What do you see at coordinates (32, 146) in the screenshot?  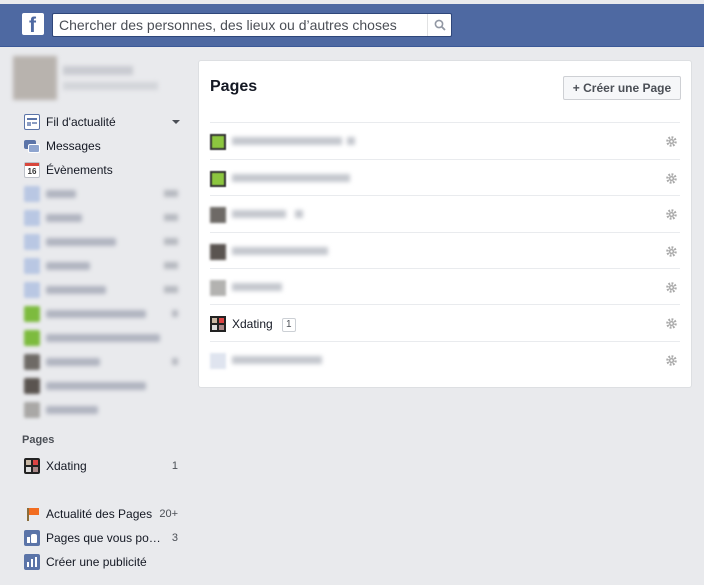 I see `messages-icon` at bounding box center [32, 146].